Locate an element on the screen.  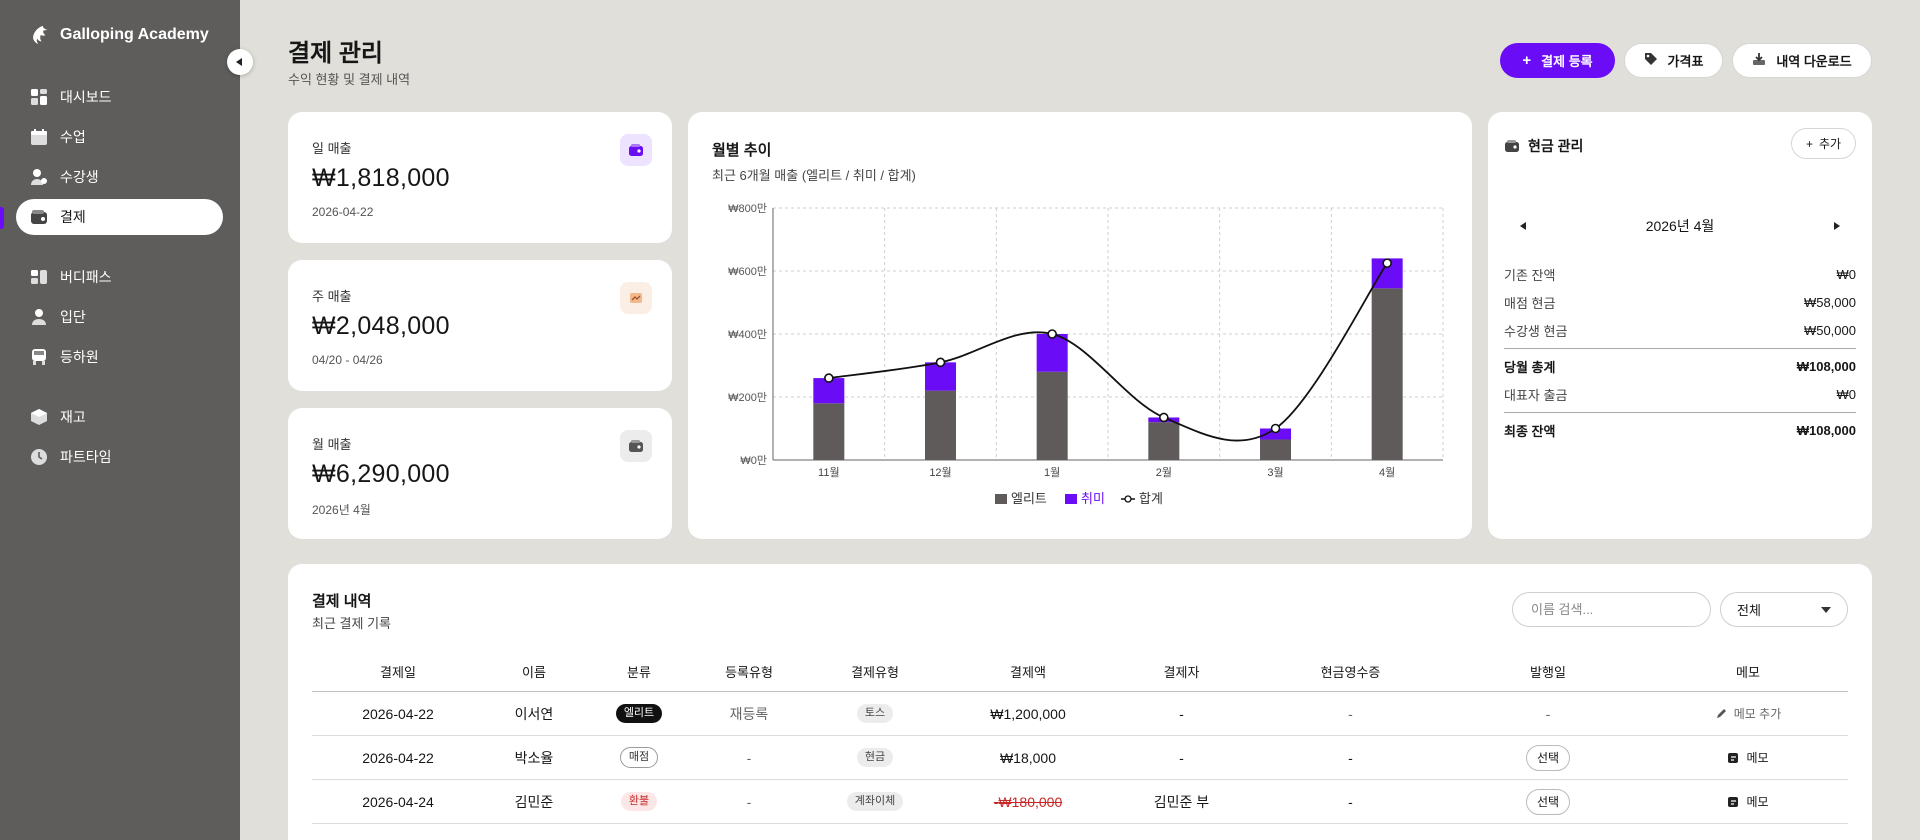
price-list-label: 가격표 is located at coordinates (1685, 61).